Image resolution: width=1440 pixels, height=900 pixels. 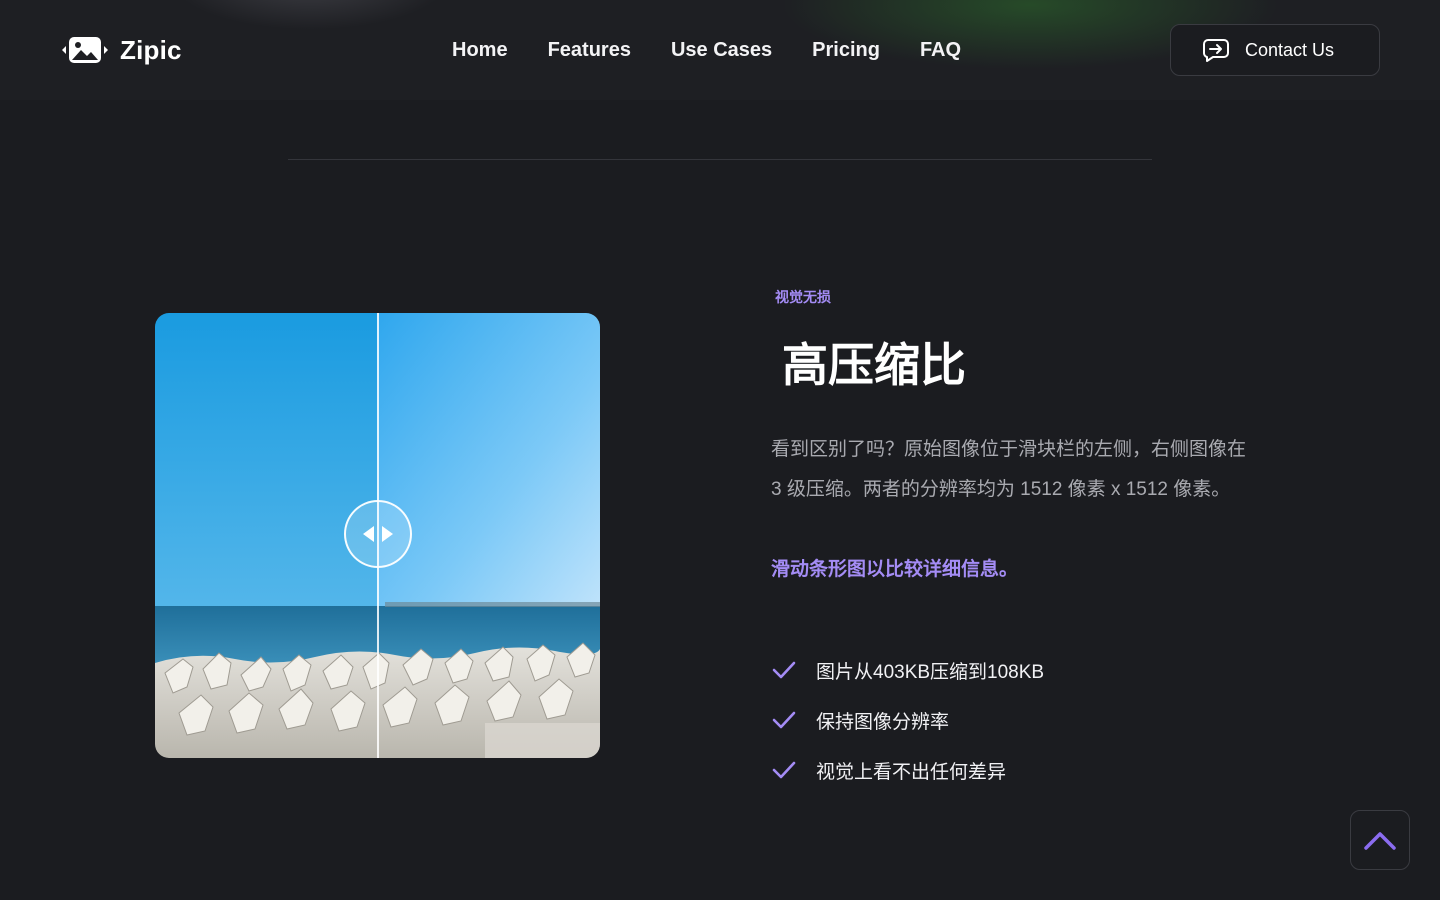 What do you see at coordinates (720, 159) in the screenshot?
I see `section-divider` at bounding box center [720, 159].